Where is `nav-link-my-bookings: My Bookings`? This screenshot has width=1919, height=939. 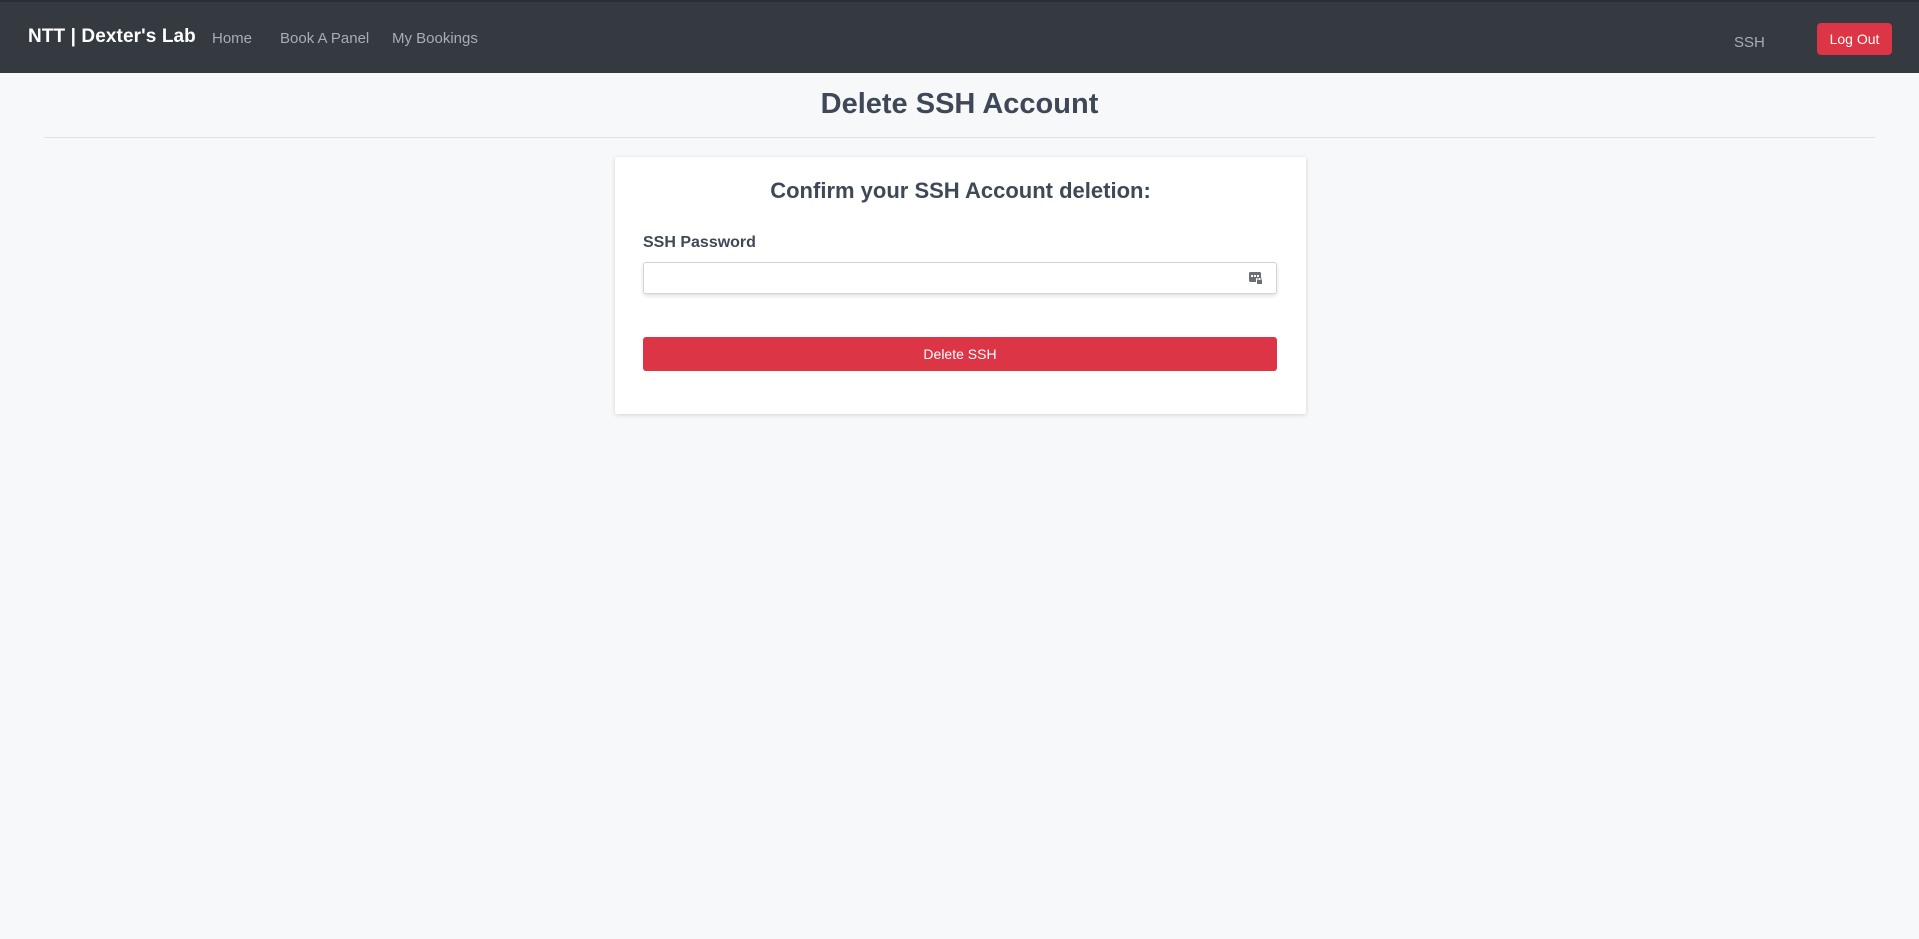 nav-link-my-bookings: My Bookings is located at coordinates (435, 38).